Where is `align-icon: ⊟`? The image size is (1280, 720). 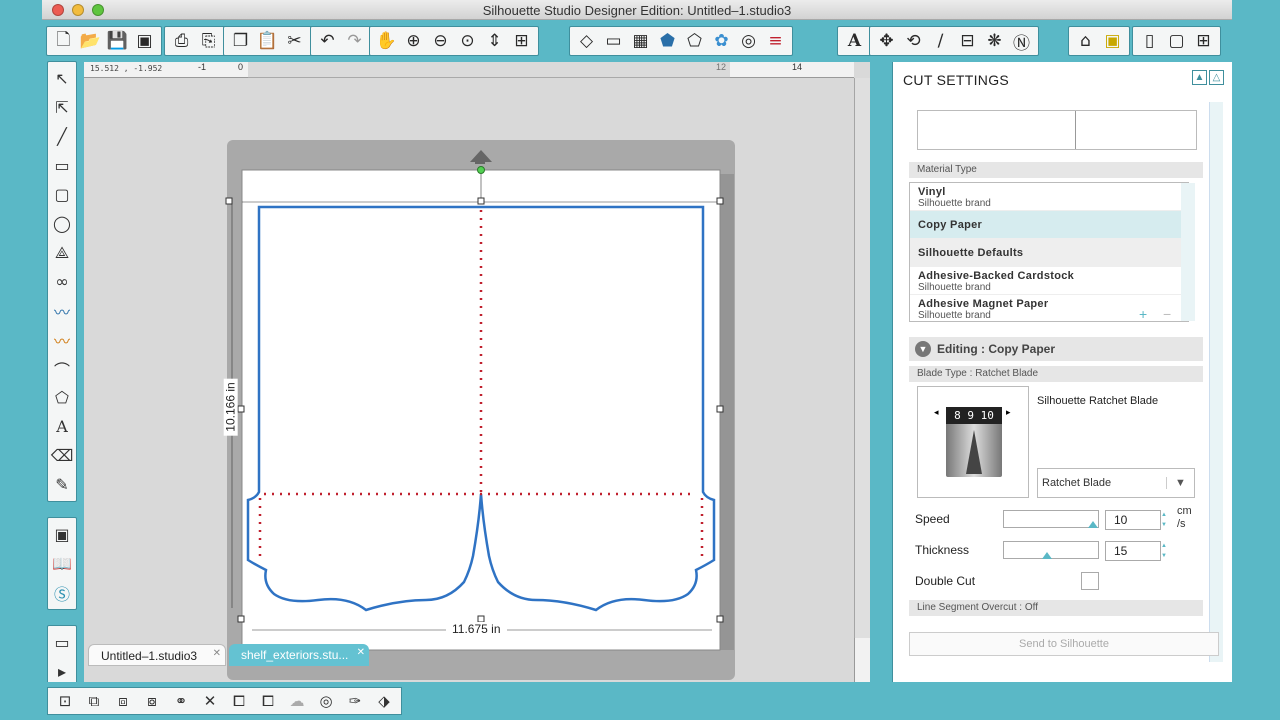 align-icon: ⊟ is located at coordinates (967, 41).